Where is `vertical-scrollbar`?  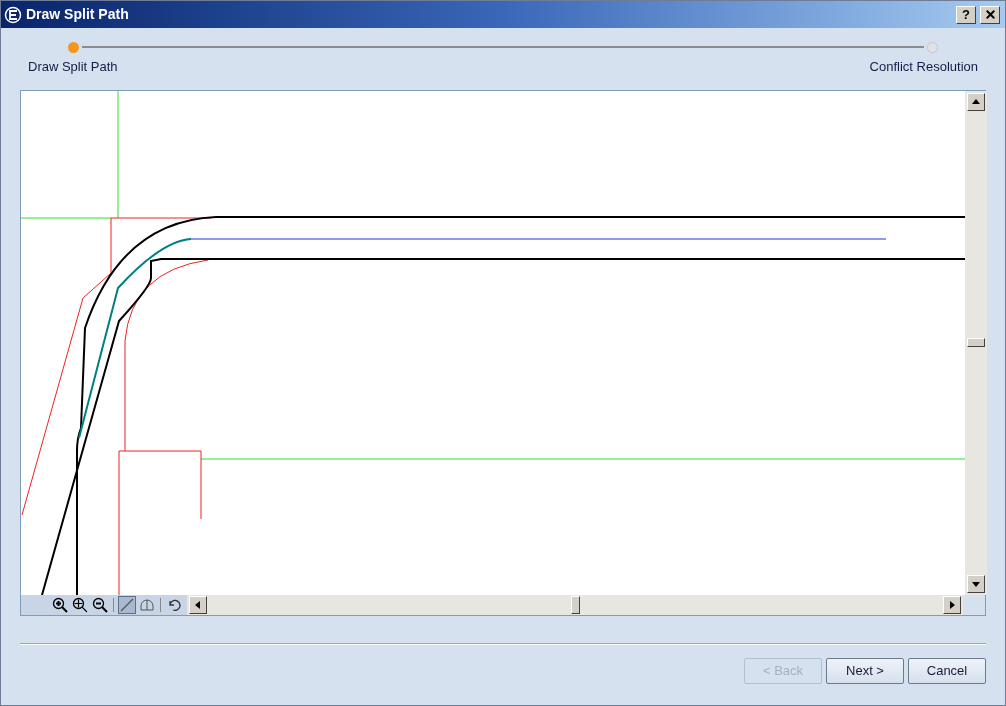 vertical-scrollbar is located at coordinates (976, 342).